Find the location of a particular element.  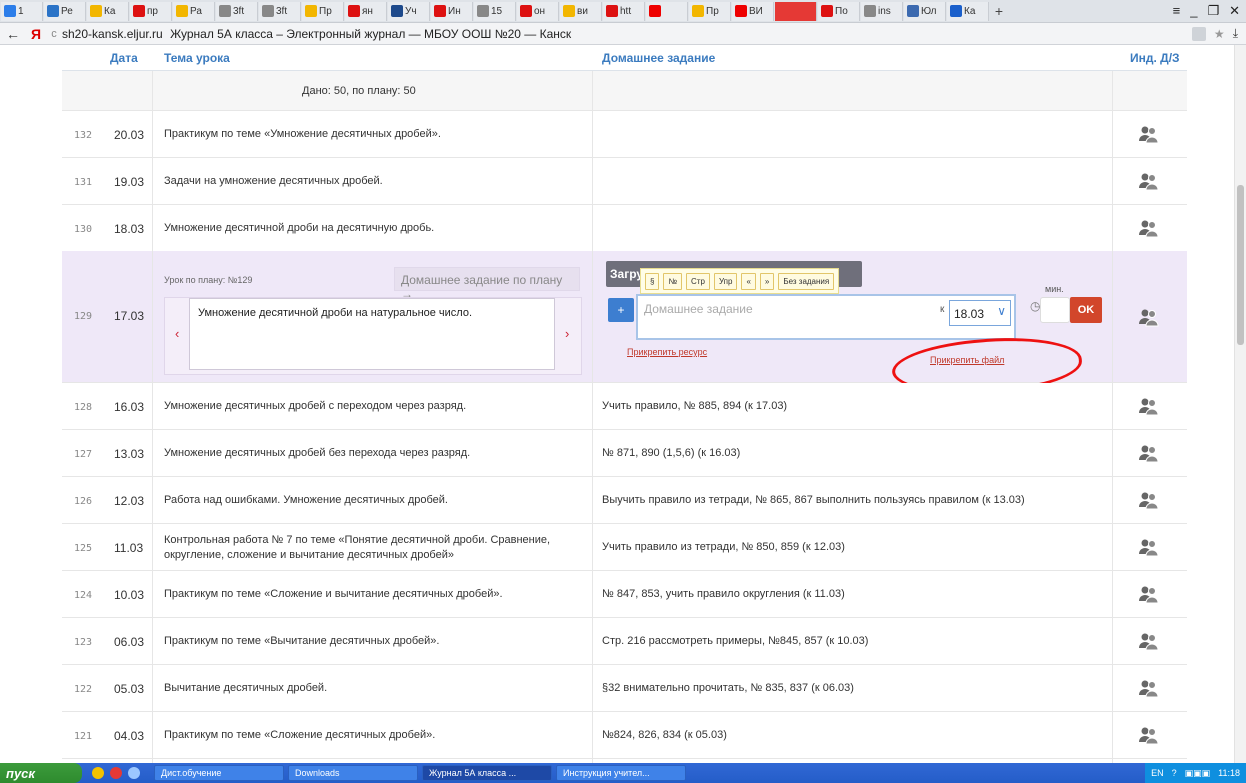

browser-tab: htt is located at coordinates (624, 11).